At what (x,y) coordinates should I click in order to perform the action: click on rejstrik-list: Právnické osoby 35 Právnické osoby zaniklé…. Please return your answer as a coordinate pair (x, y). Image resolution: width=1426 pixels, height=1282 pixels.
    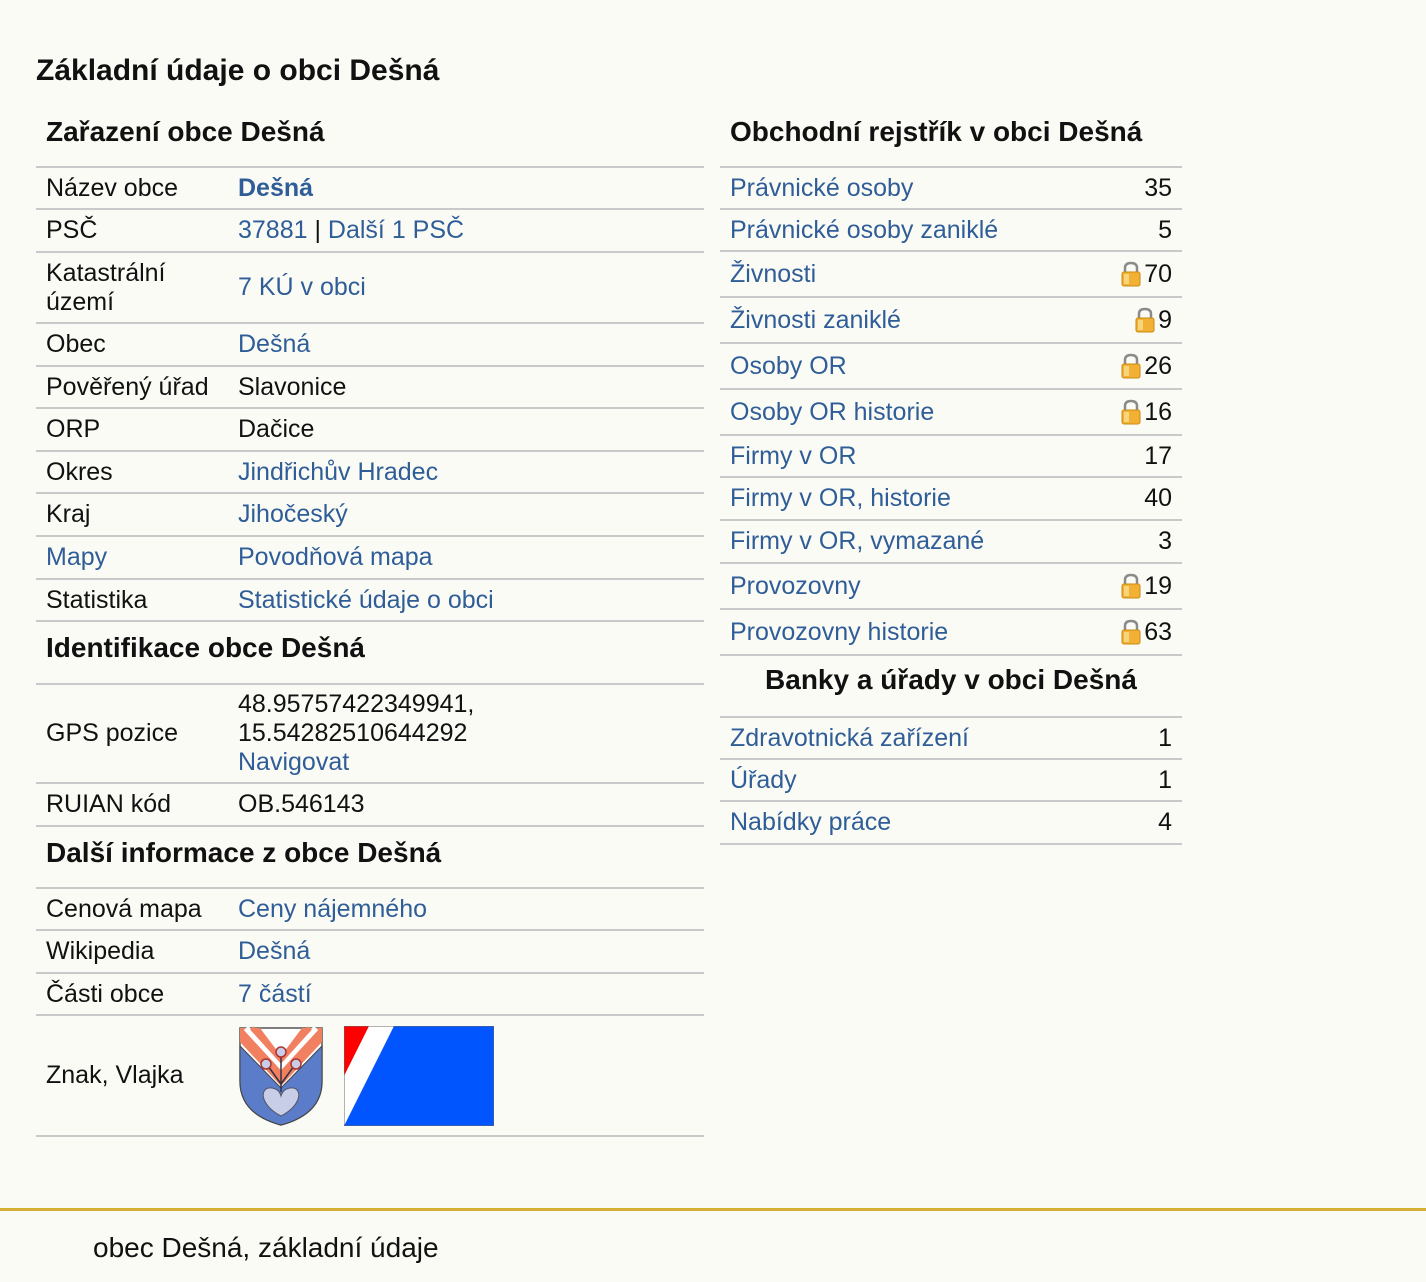
    Looking at the image, I should click on (951, 412).